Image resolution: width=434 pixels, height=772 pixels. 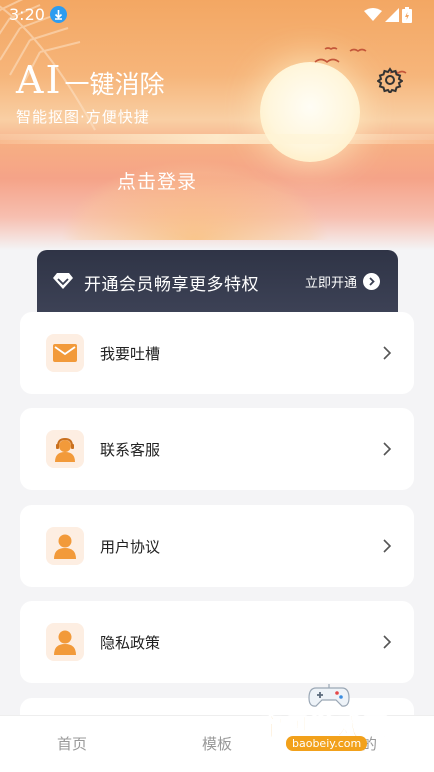 I want to click on app-title-text: 一键消除, so click(x=114, y=84).